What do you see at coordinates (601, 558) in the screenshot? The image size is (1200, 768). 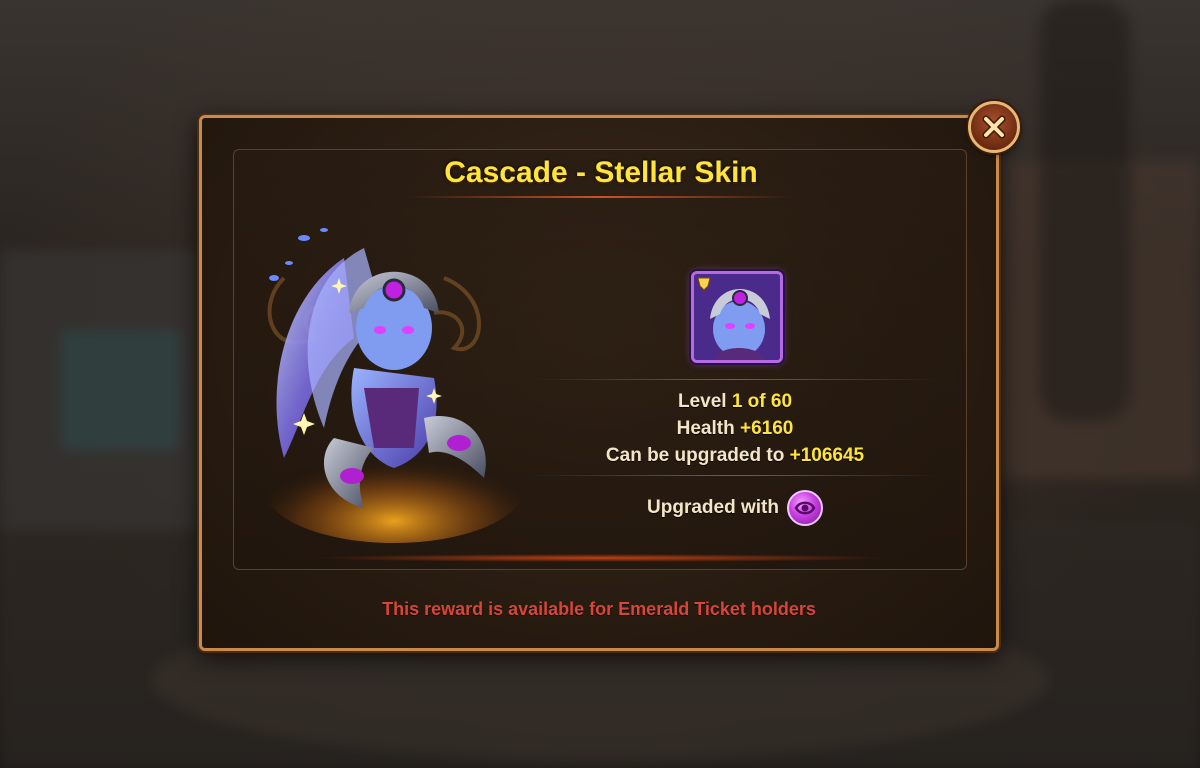 I see `panel-bottom-glow` at bounding box center [601, 558].